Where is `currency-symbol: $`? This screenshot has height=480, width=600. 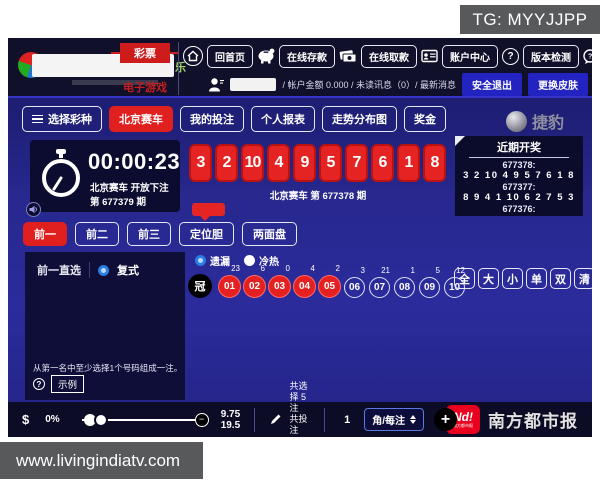
currency-symbol: $ is located at coordinates (26, 419).